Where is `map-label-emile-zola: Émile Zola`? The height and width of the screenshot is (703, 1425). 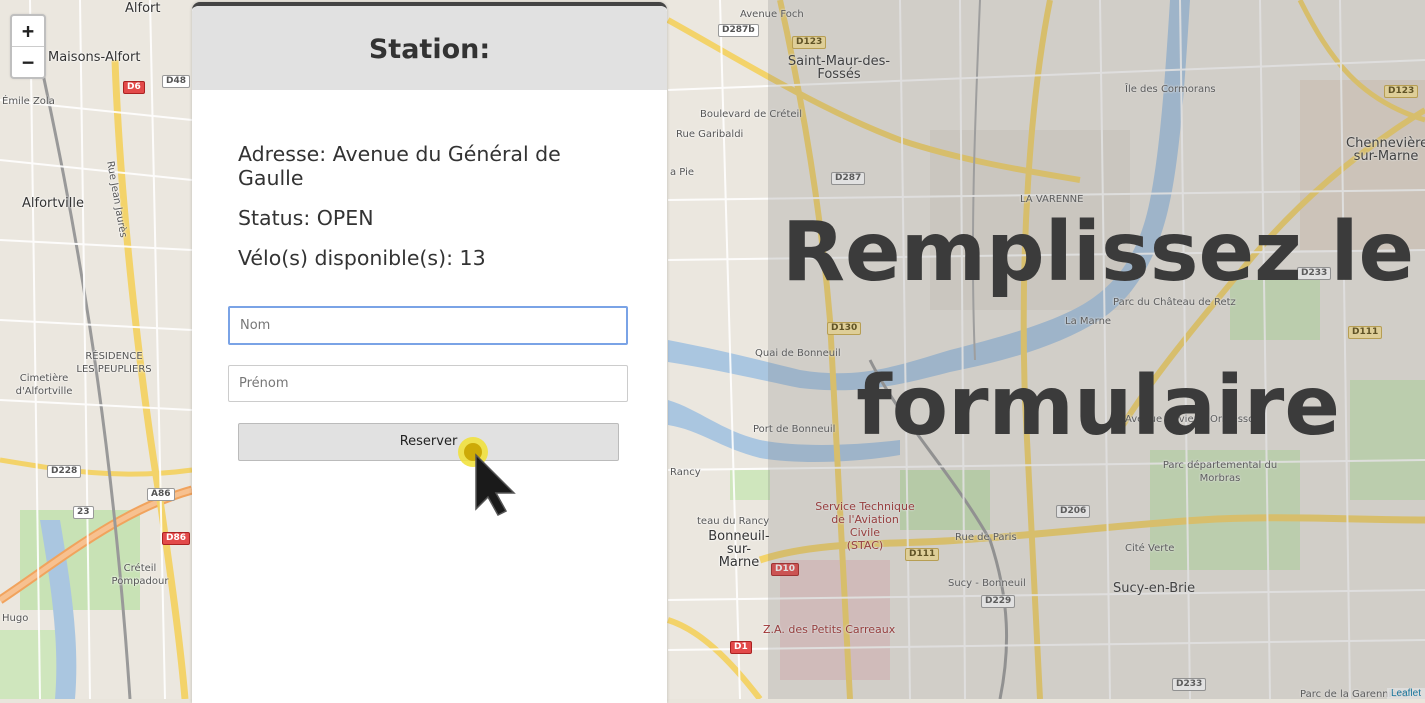 map-label-emile-zola: Émile Zola is located at coordinates (28, 101).